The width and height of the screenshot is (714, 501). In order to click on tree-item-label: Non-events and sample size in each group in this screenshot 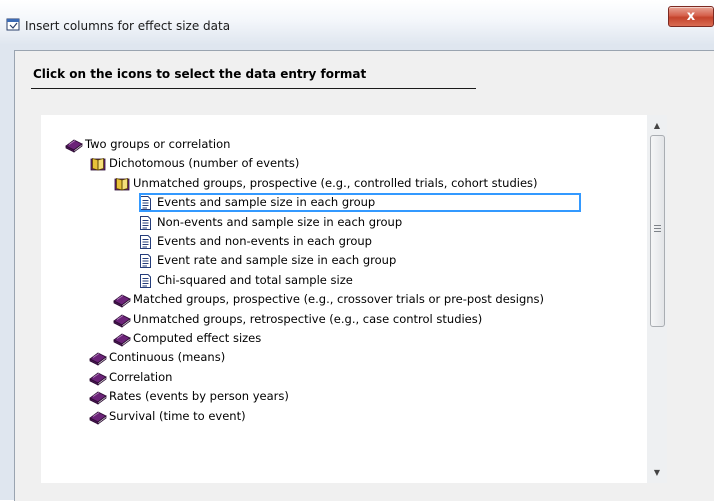, I will do `click(280, 222)`.